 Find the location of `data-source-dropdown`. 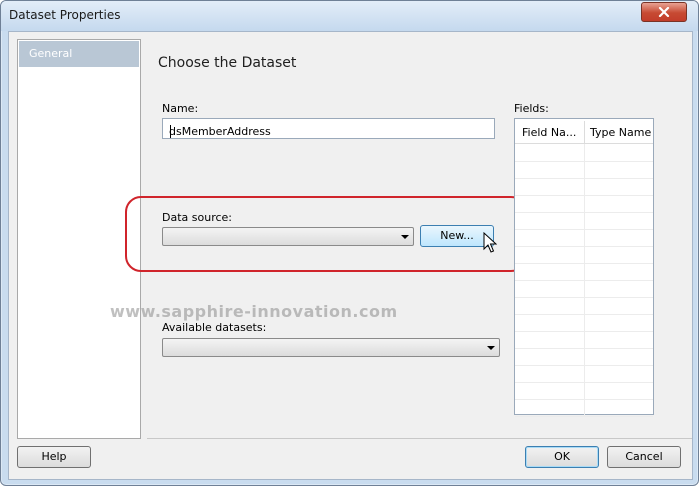

data-source-dropdown is located at coordinates (288, 236).